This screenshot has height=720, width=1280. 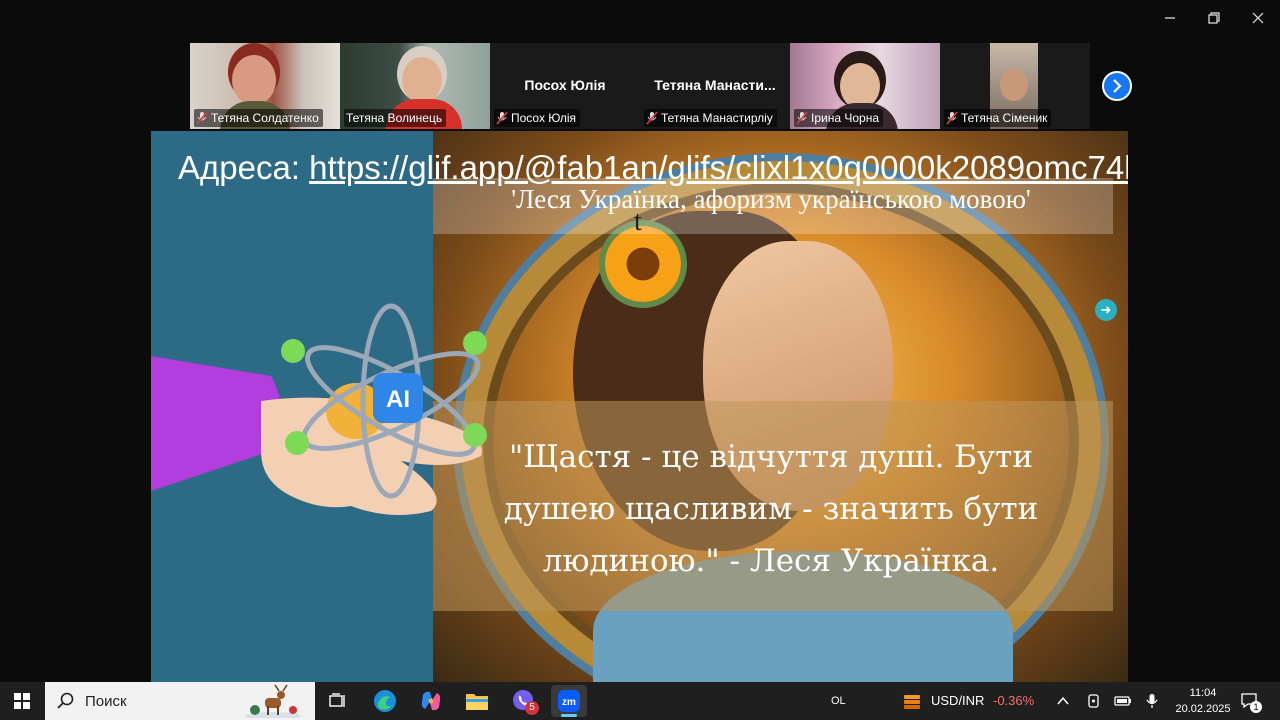 I want to click on notification-count: 1, so click(x=1256, y=707).